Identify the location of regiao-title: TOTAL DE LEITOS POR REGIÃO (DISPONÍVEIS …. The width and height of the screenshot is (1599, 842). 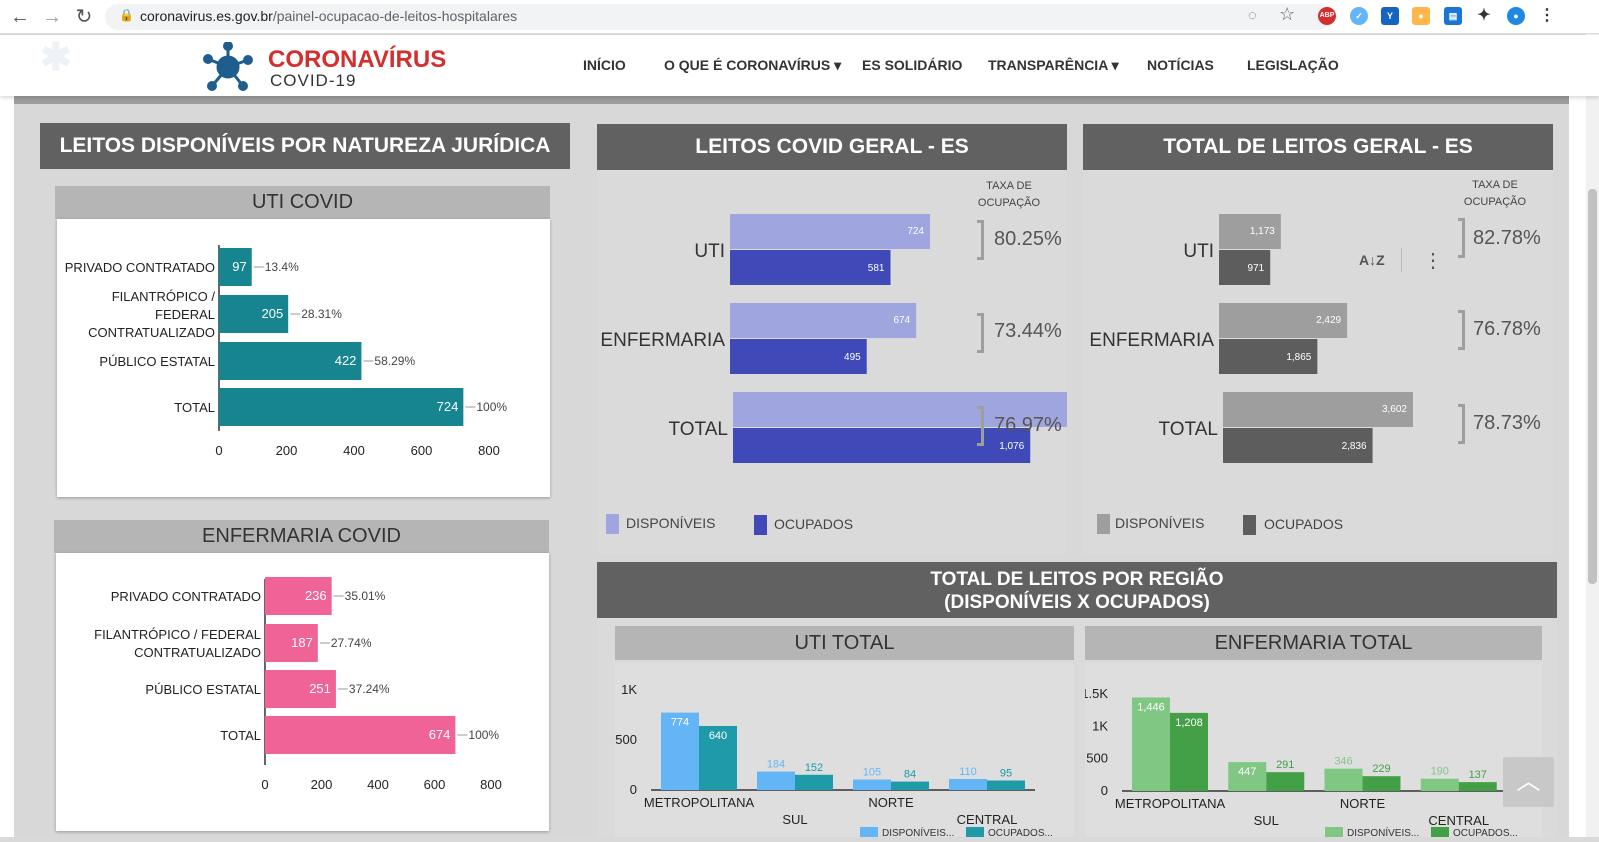
(1077, 590).